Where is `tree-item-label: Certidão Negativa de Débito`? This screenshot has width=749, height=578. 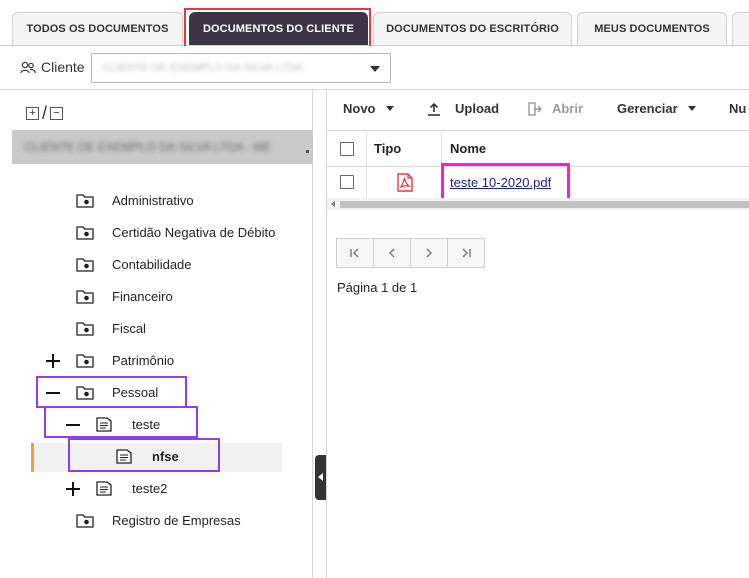
tree-item-label: Certidão Negativa de Débito is located at coordinates (194, 232).